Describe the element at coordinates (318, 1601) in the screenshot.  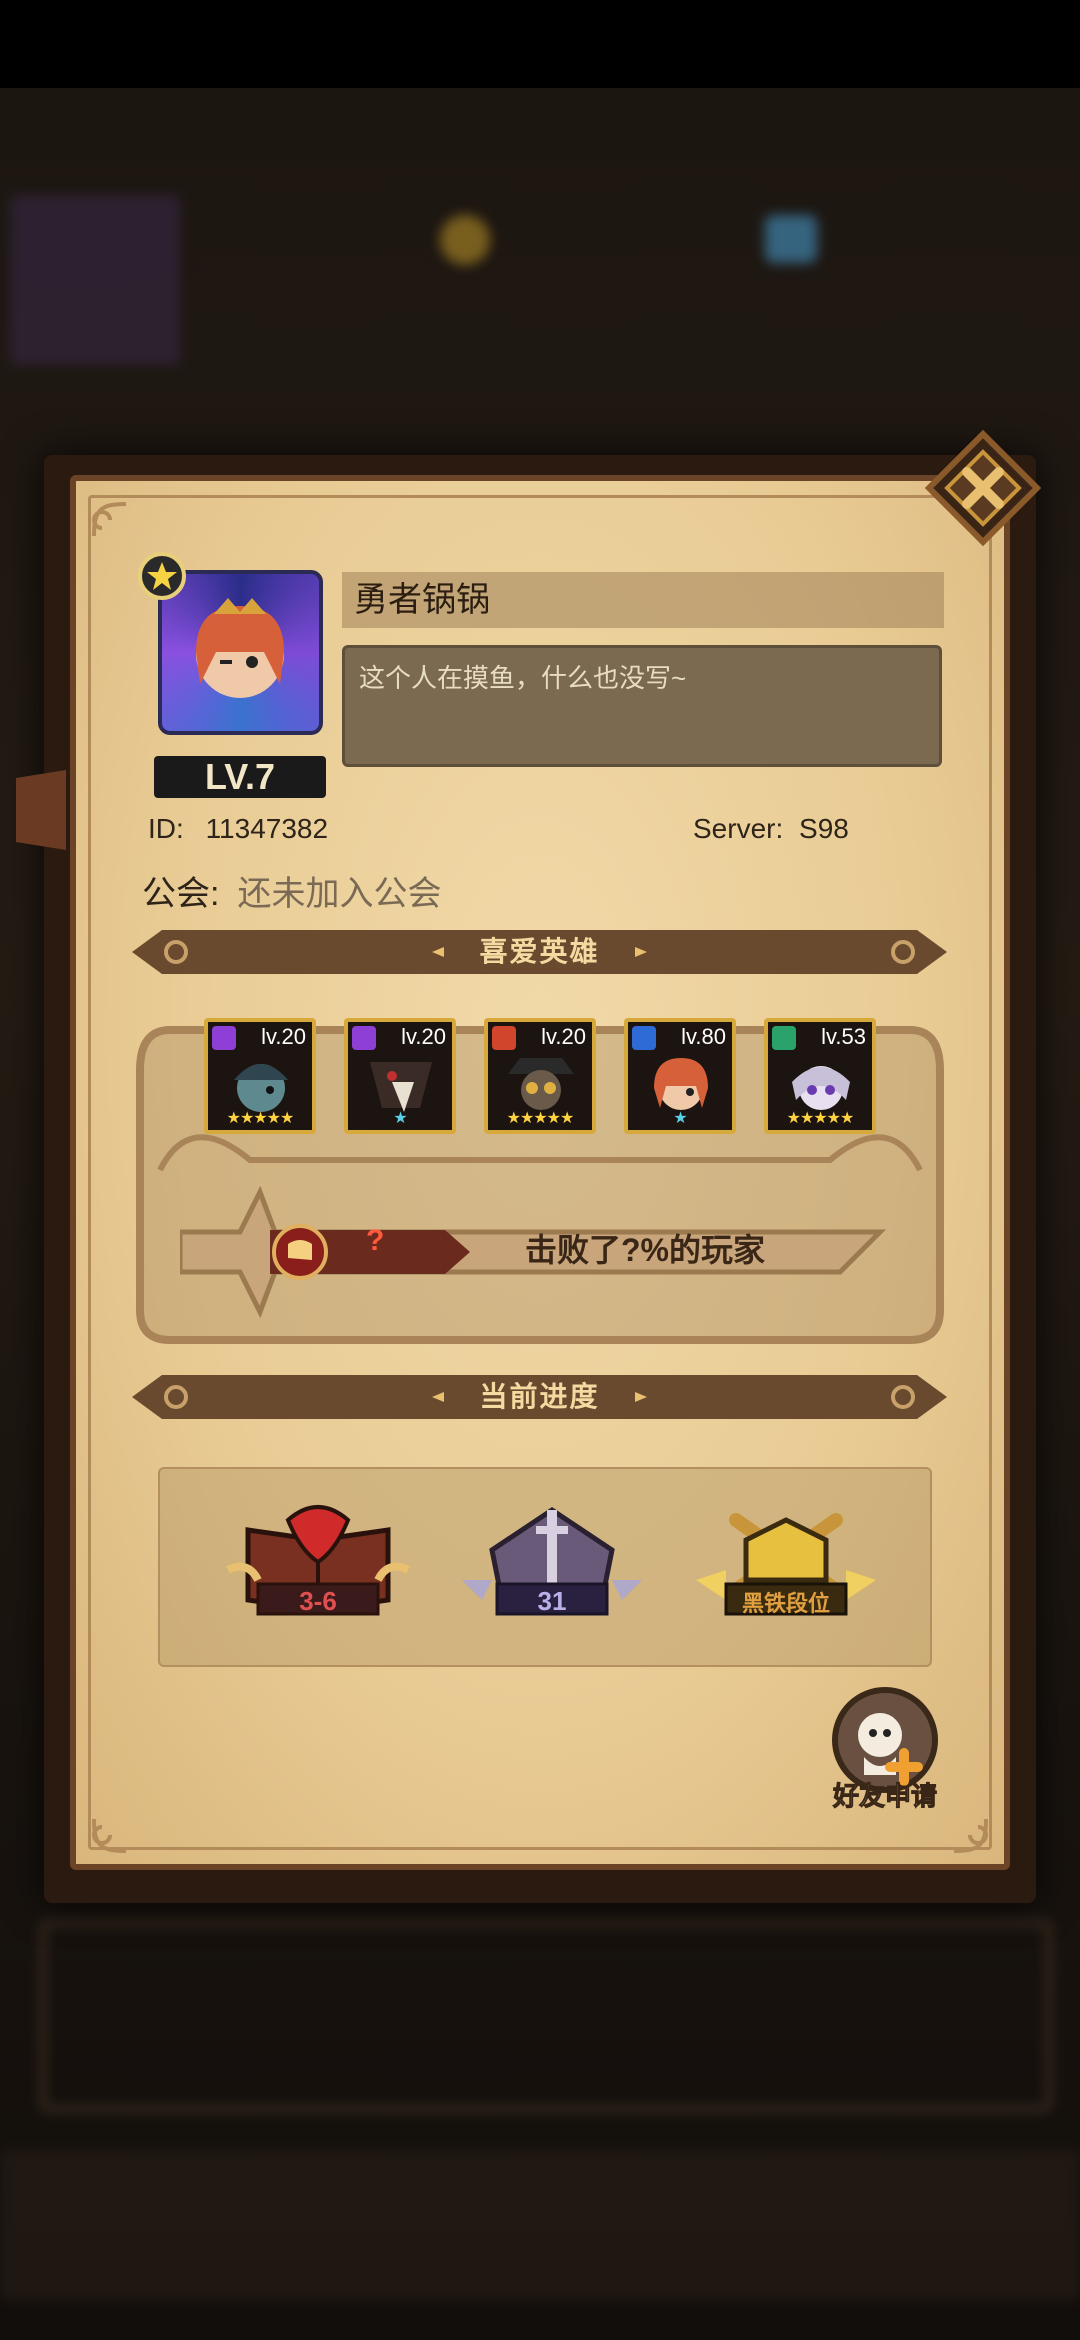
I see `campaign-progress-value: 3-6` at that location.